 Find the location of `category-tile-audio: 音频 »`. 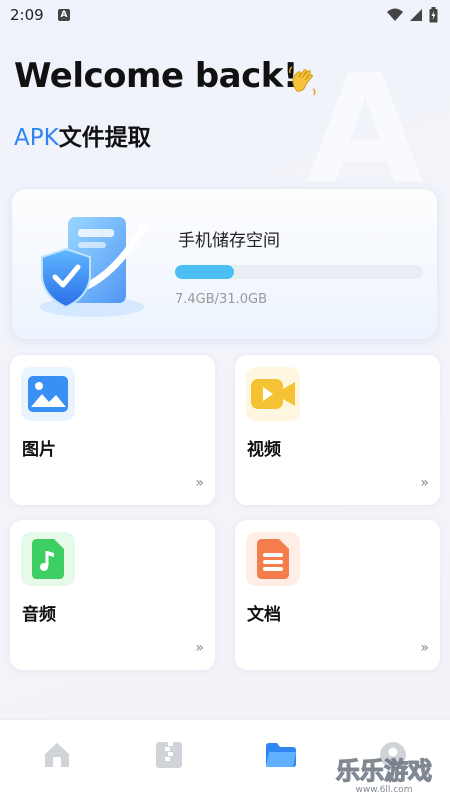

category-tile-audio: 音频 » is located at coordinates (112, 595).